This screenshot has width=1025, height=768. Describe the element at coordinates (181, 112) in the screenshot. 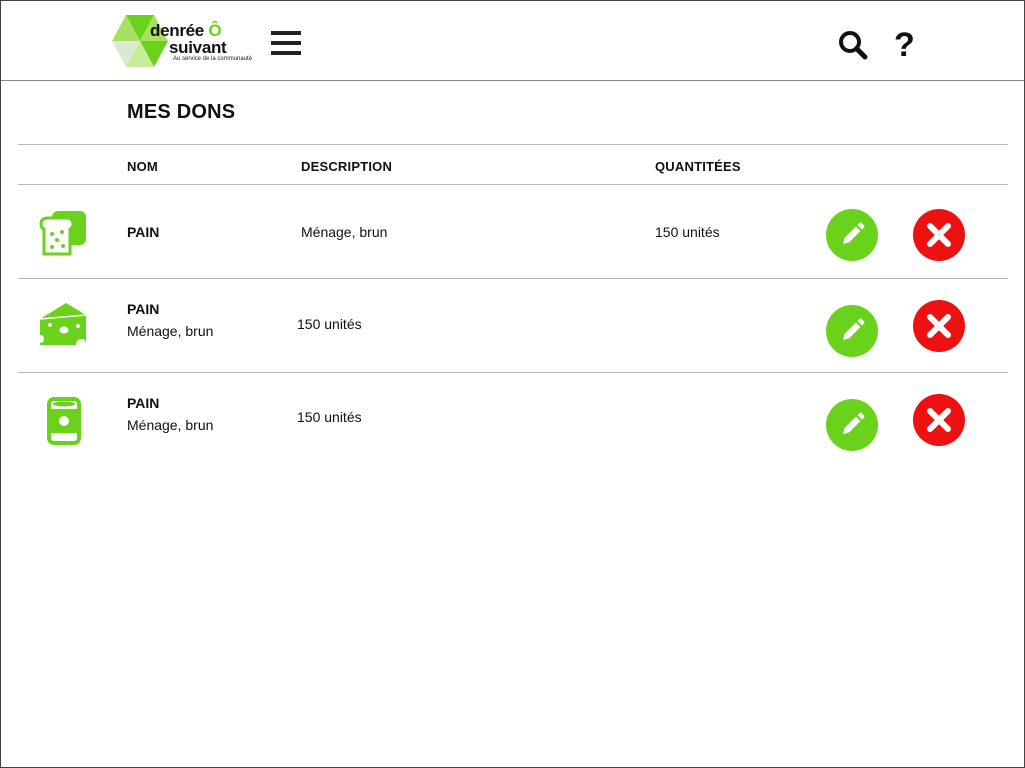

I see `page-title: MES DONS` at that location.